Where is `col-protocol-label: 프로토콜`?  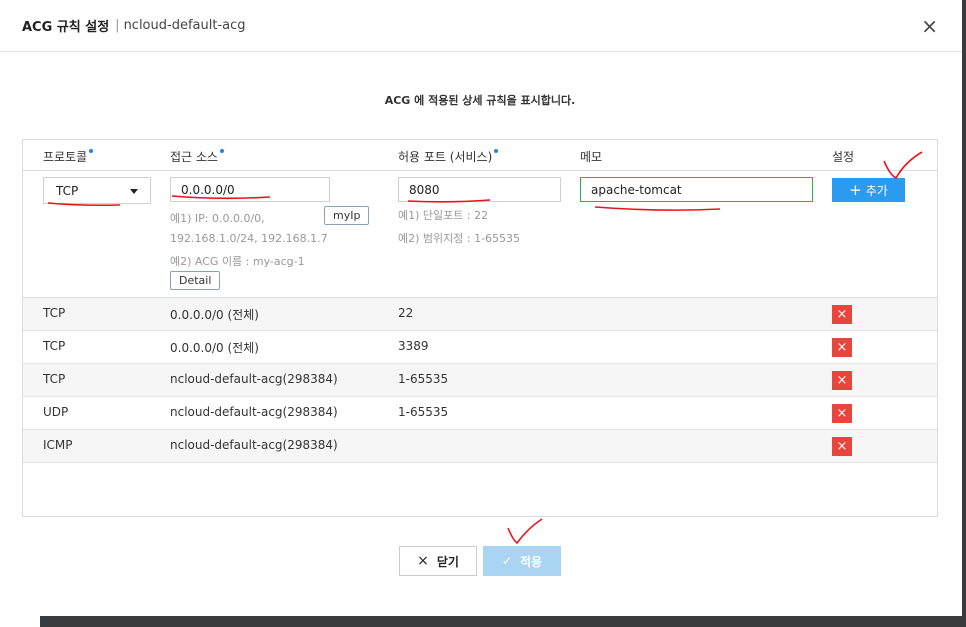
col-protocol-label: 프로토콜 is located at coordinates (65, 157).